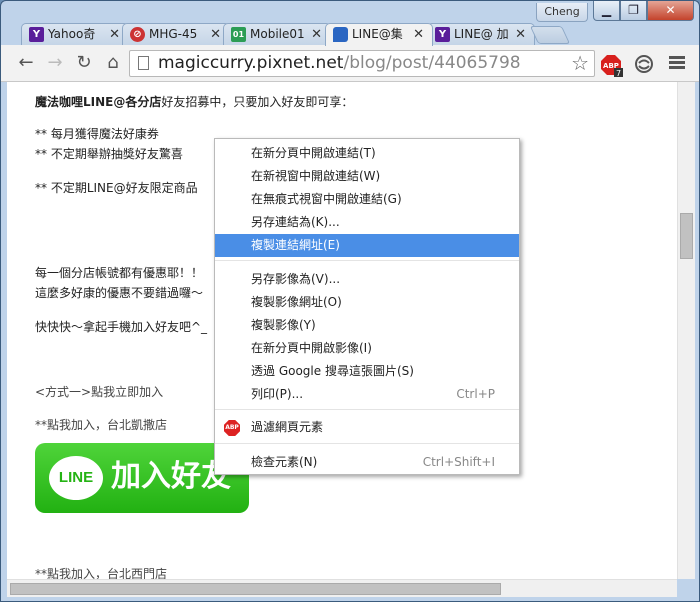 The image size is (700, 602). What do you see at coordinates (367, 153) in the screenshot?
I see `menu-item-open-link-new-tab: 在新分頁中開啟連結(T)` at bounding box center [367, 153].